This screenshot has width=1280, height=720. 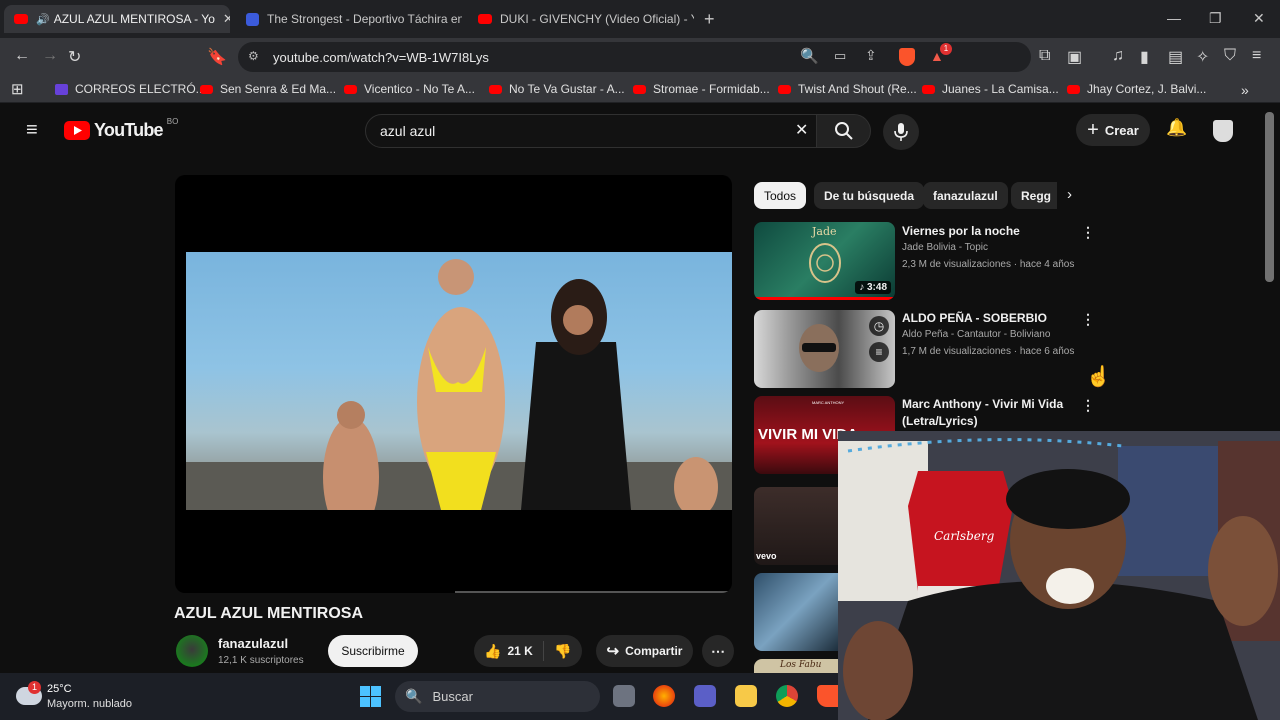 I want to click on suggestion-channel: Aldo Peña - Cantautor - Boliviano, so click(x=976, y=334).